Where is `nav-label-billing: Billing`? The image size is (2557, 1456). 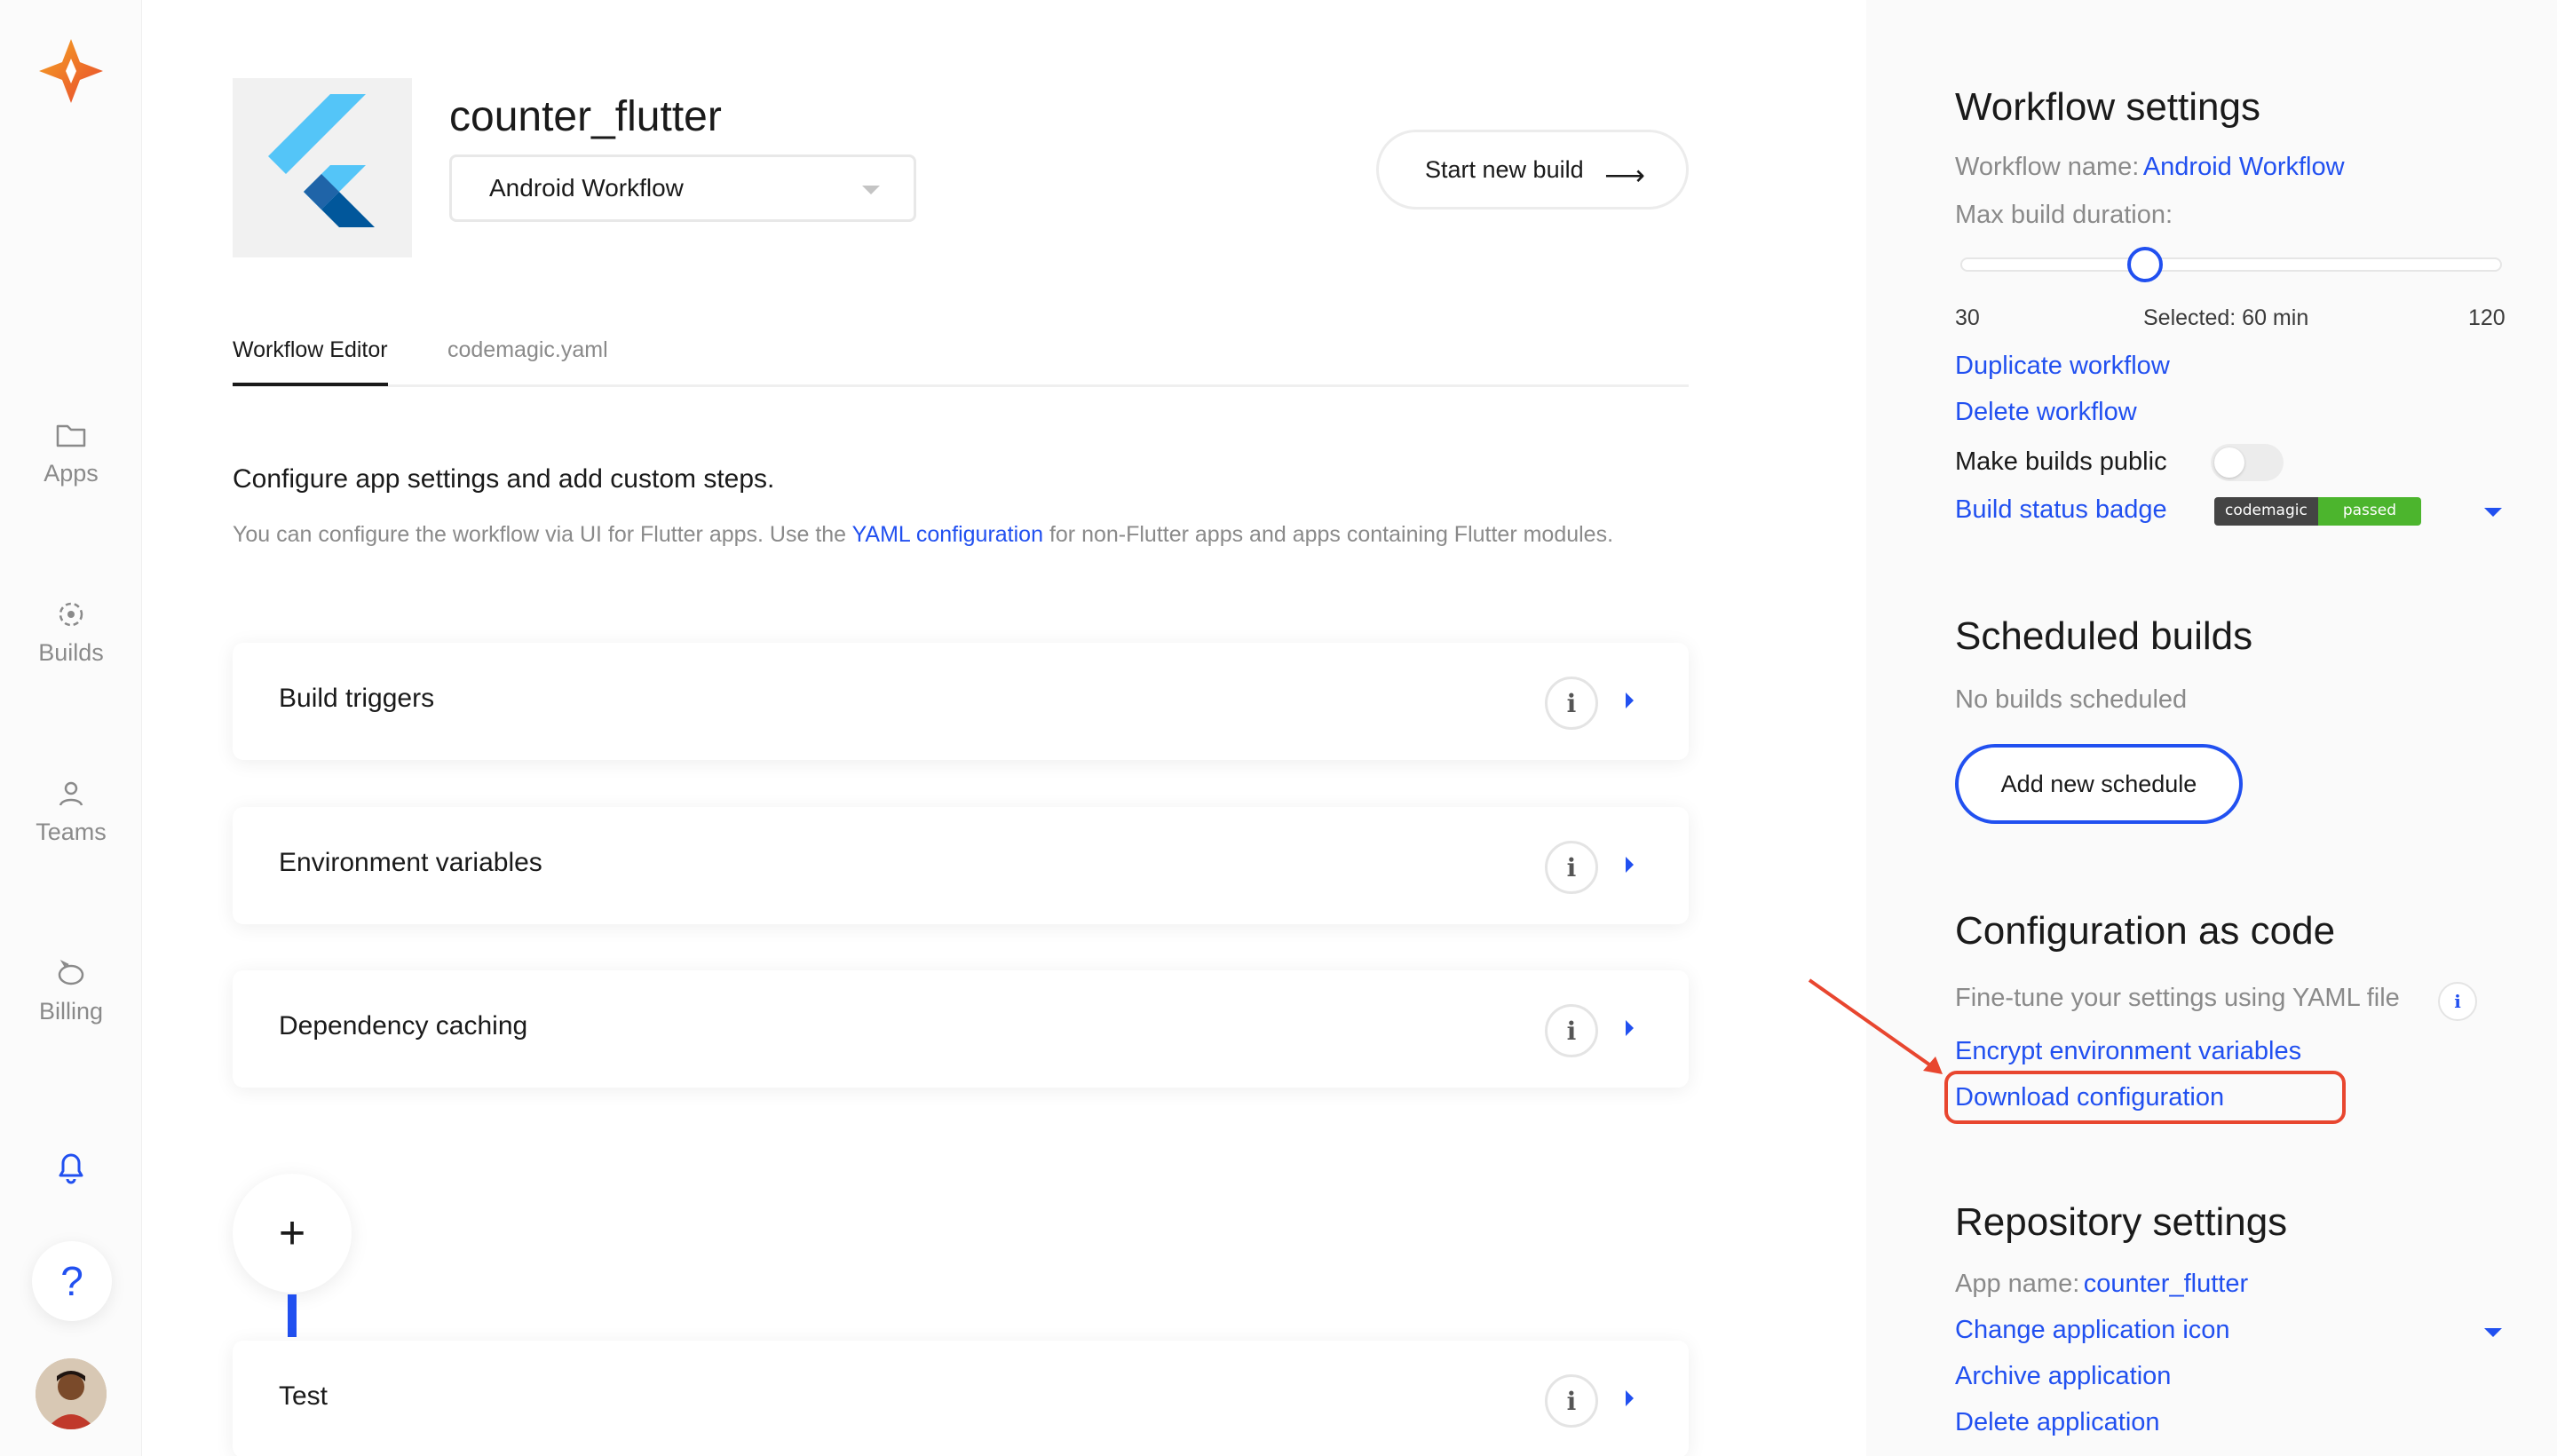 nav-label-billing: Billing is located at coordinates (71, 1011).